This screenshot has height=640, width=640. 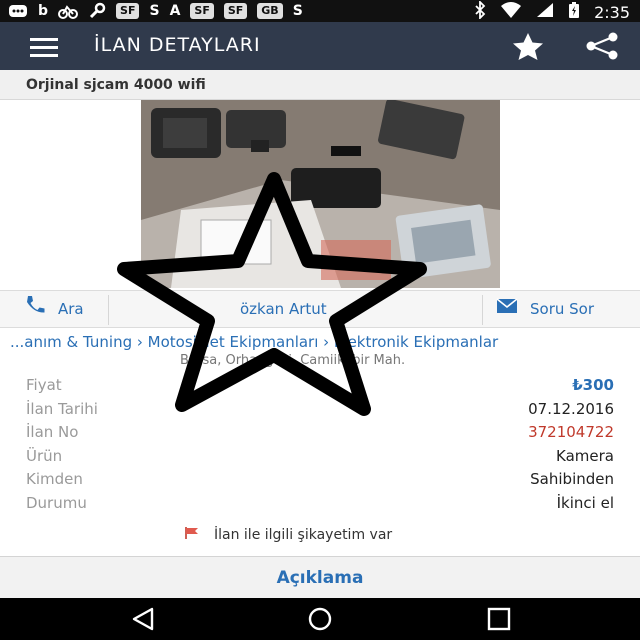 I want to click on signal-icon, so click(x=545, y=12).